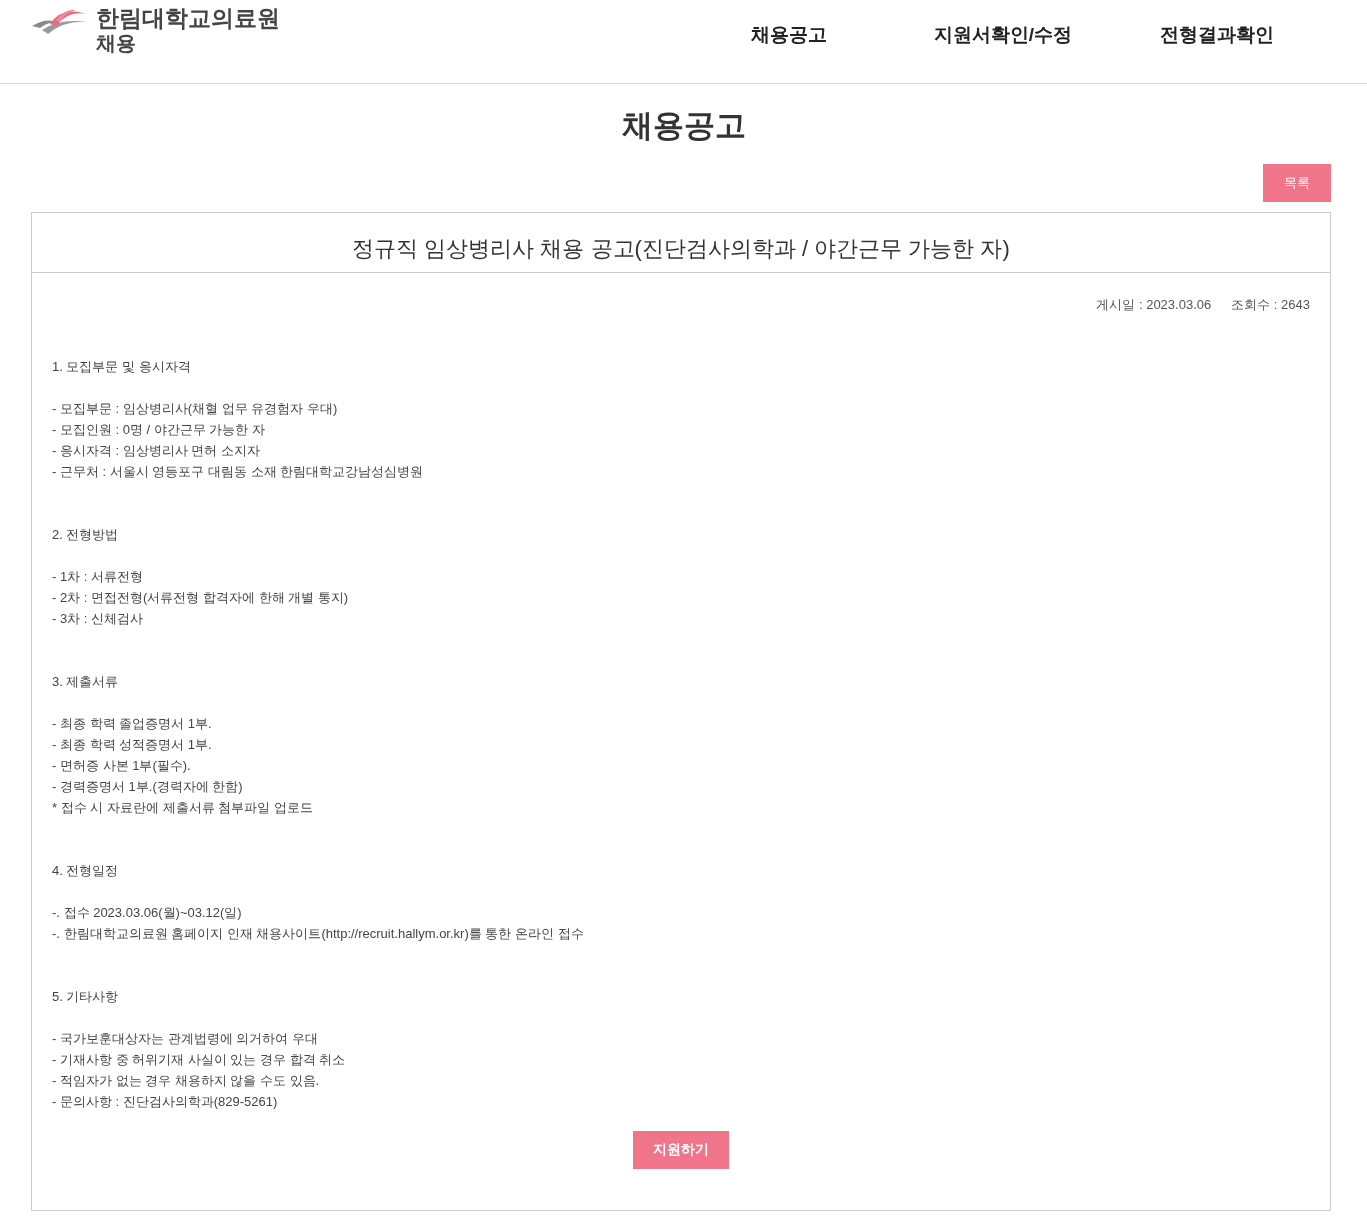 The image size is (1367, 1219). I want to click on body-text: - 면허증 사본 1부(필수)., so click(121, 765).